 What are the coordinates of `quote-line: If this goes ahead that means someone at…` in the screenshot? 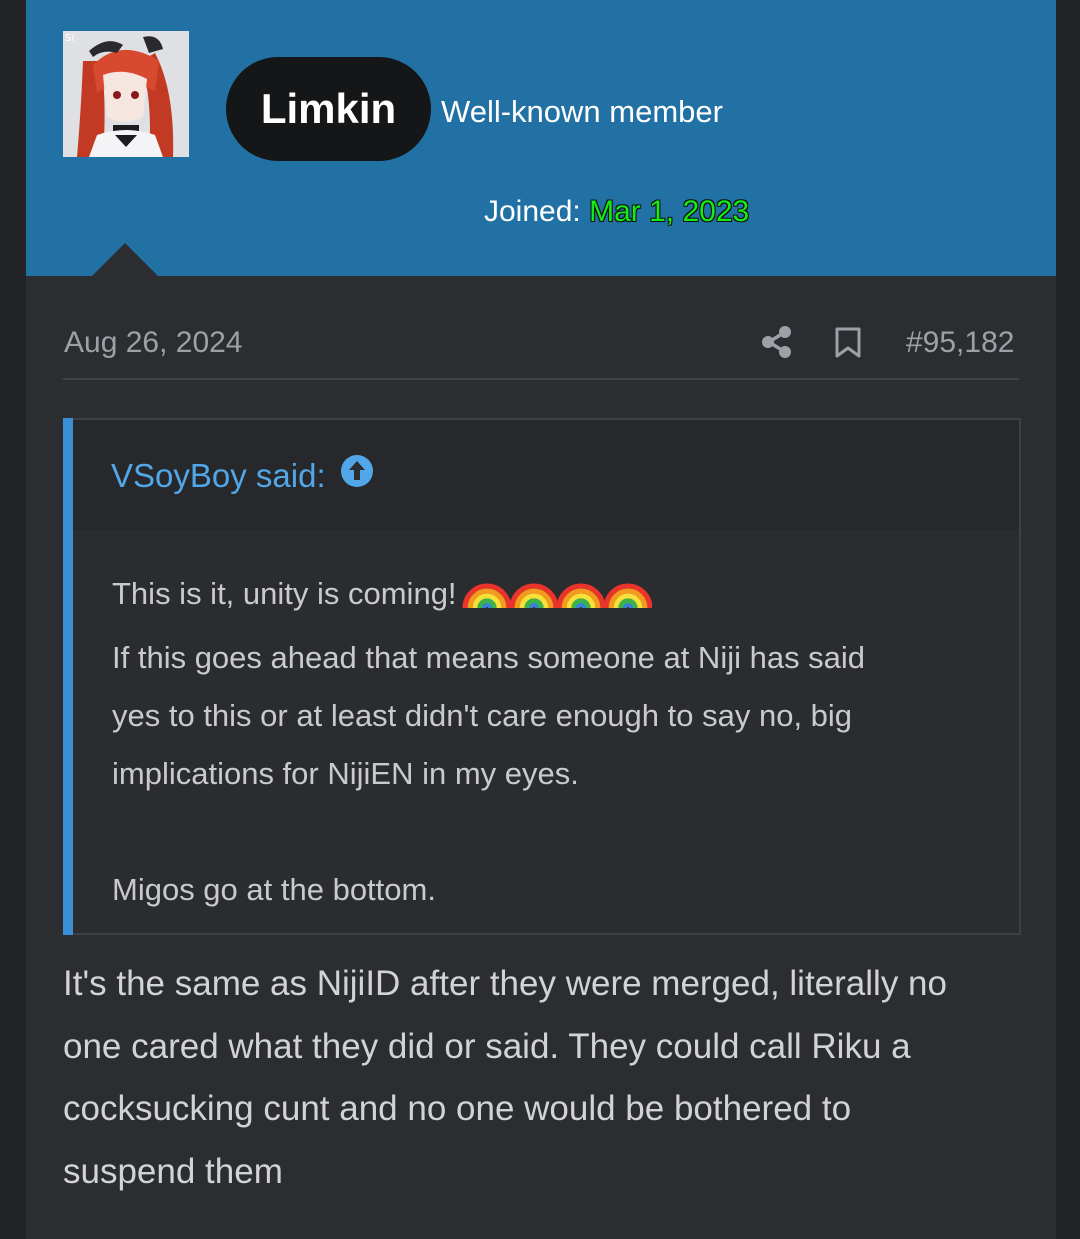 It's located at (489, 657).